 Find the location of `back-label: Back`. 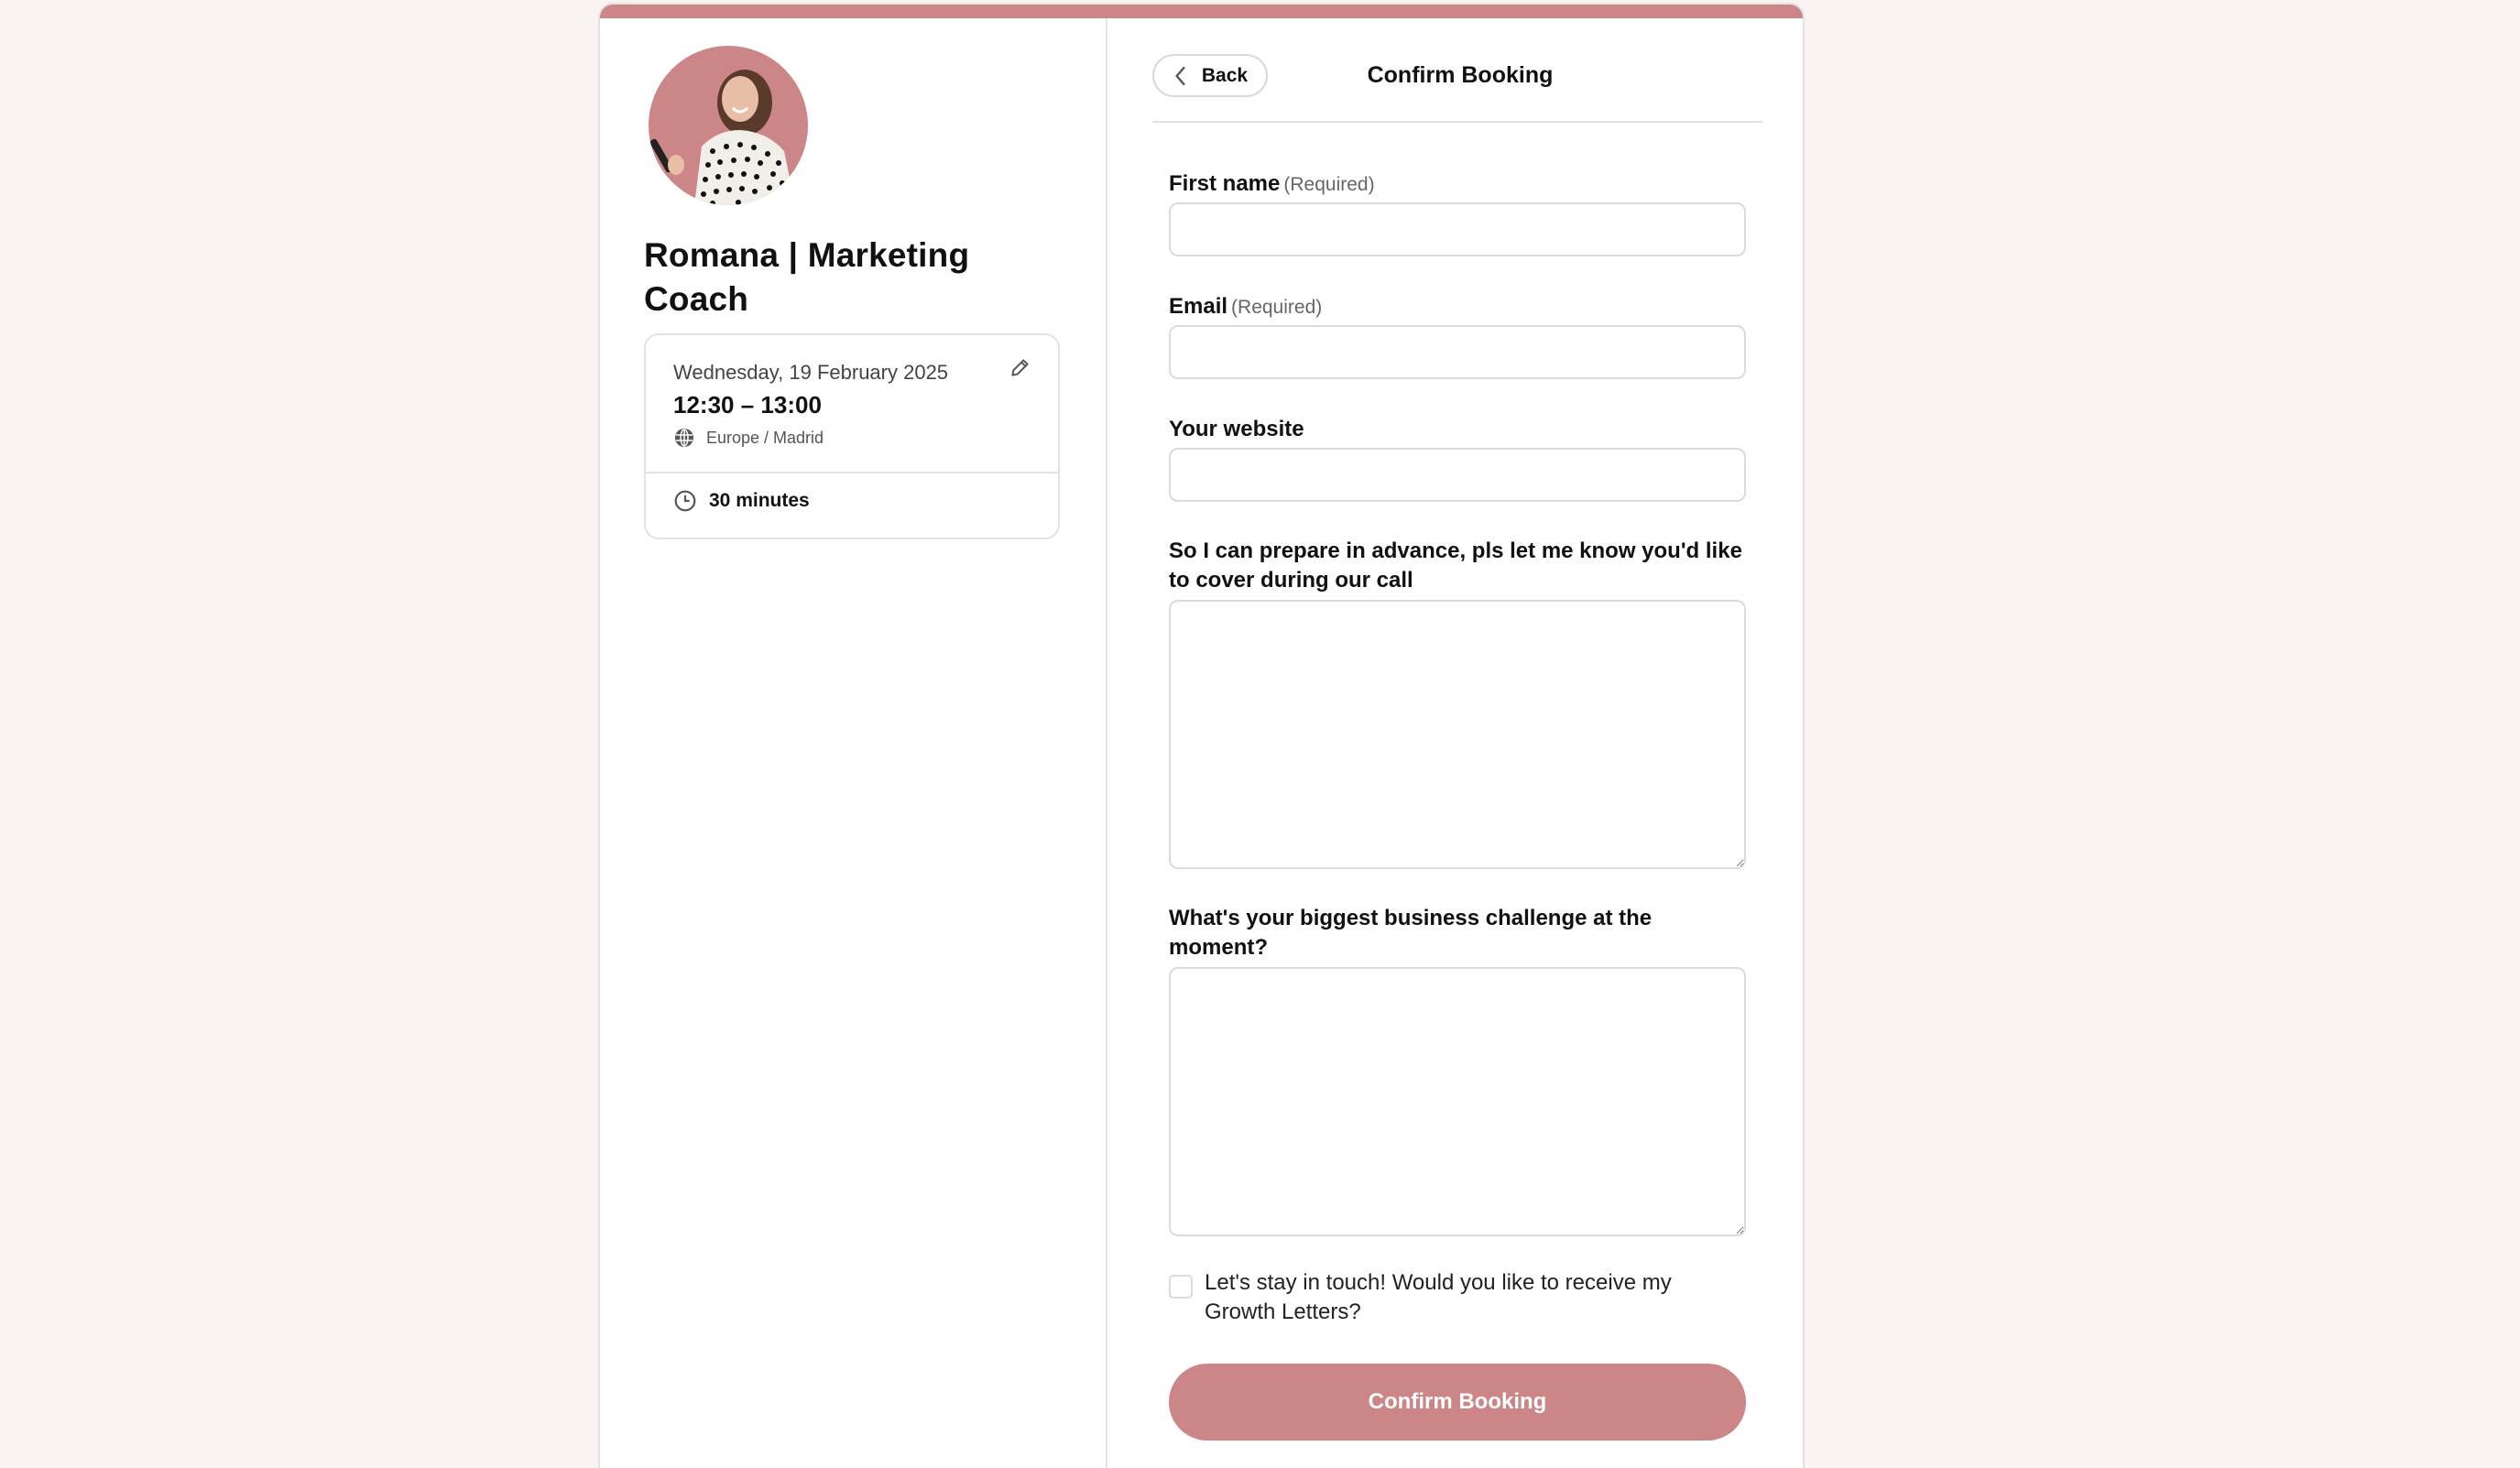

back-label: Back is located at coordinates (1225, 75).